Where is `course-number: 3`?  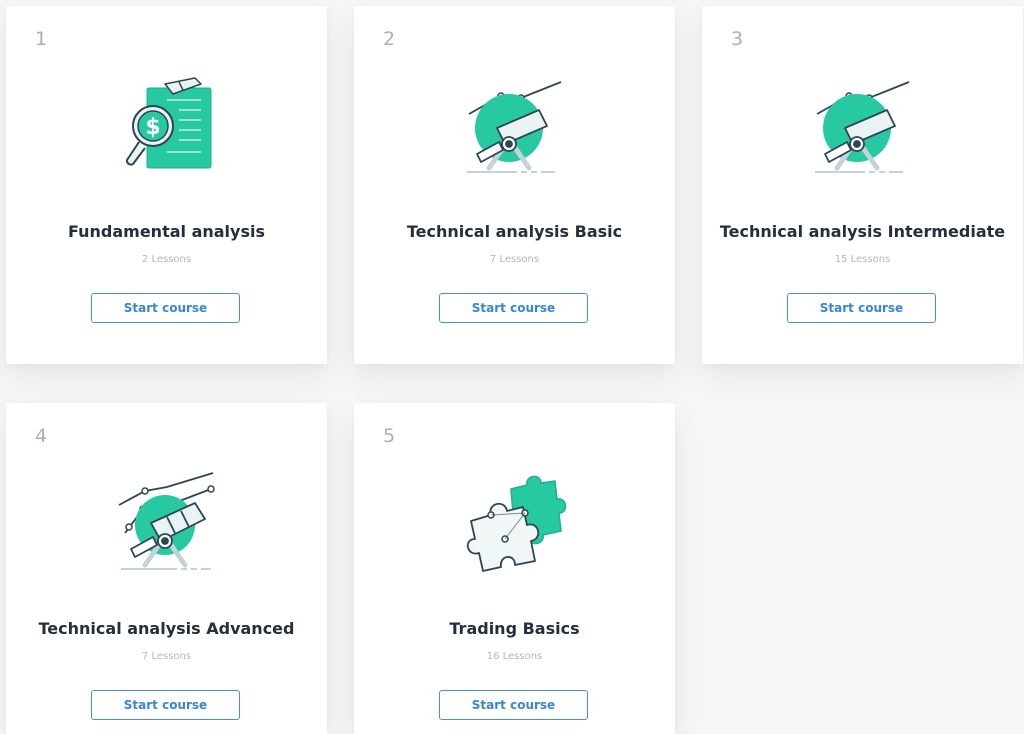 course-number: 3 is located at coordinates (737, 39).